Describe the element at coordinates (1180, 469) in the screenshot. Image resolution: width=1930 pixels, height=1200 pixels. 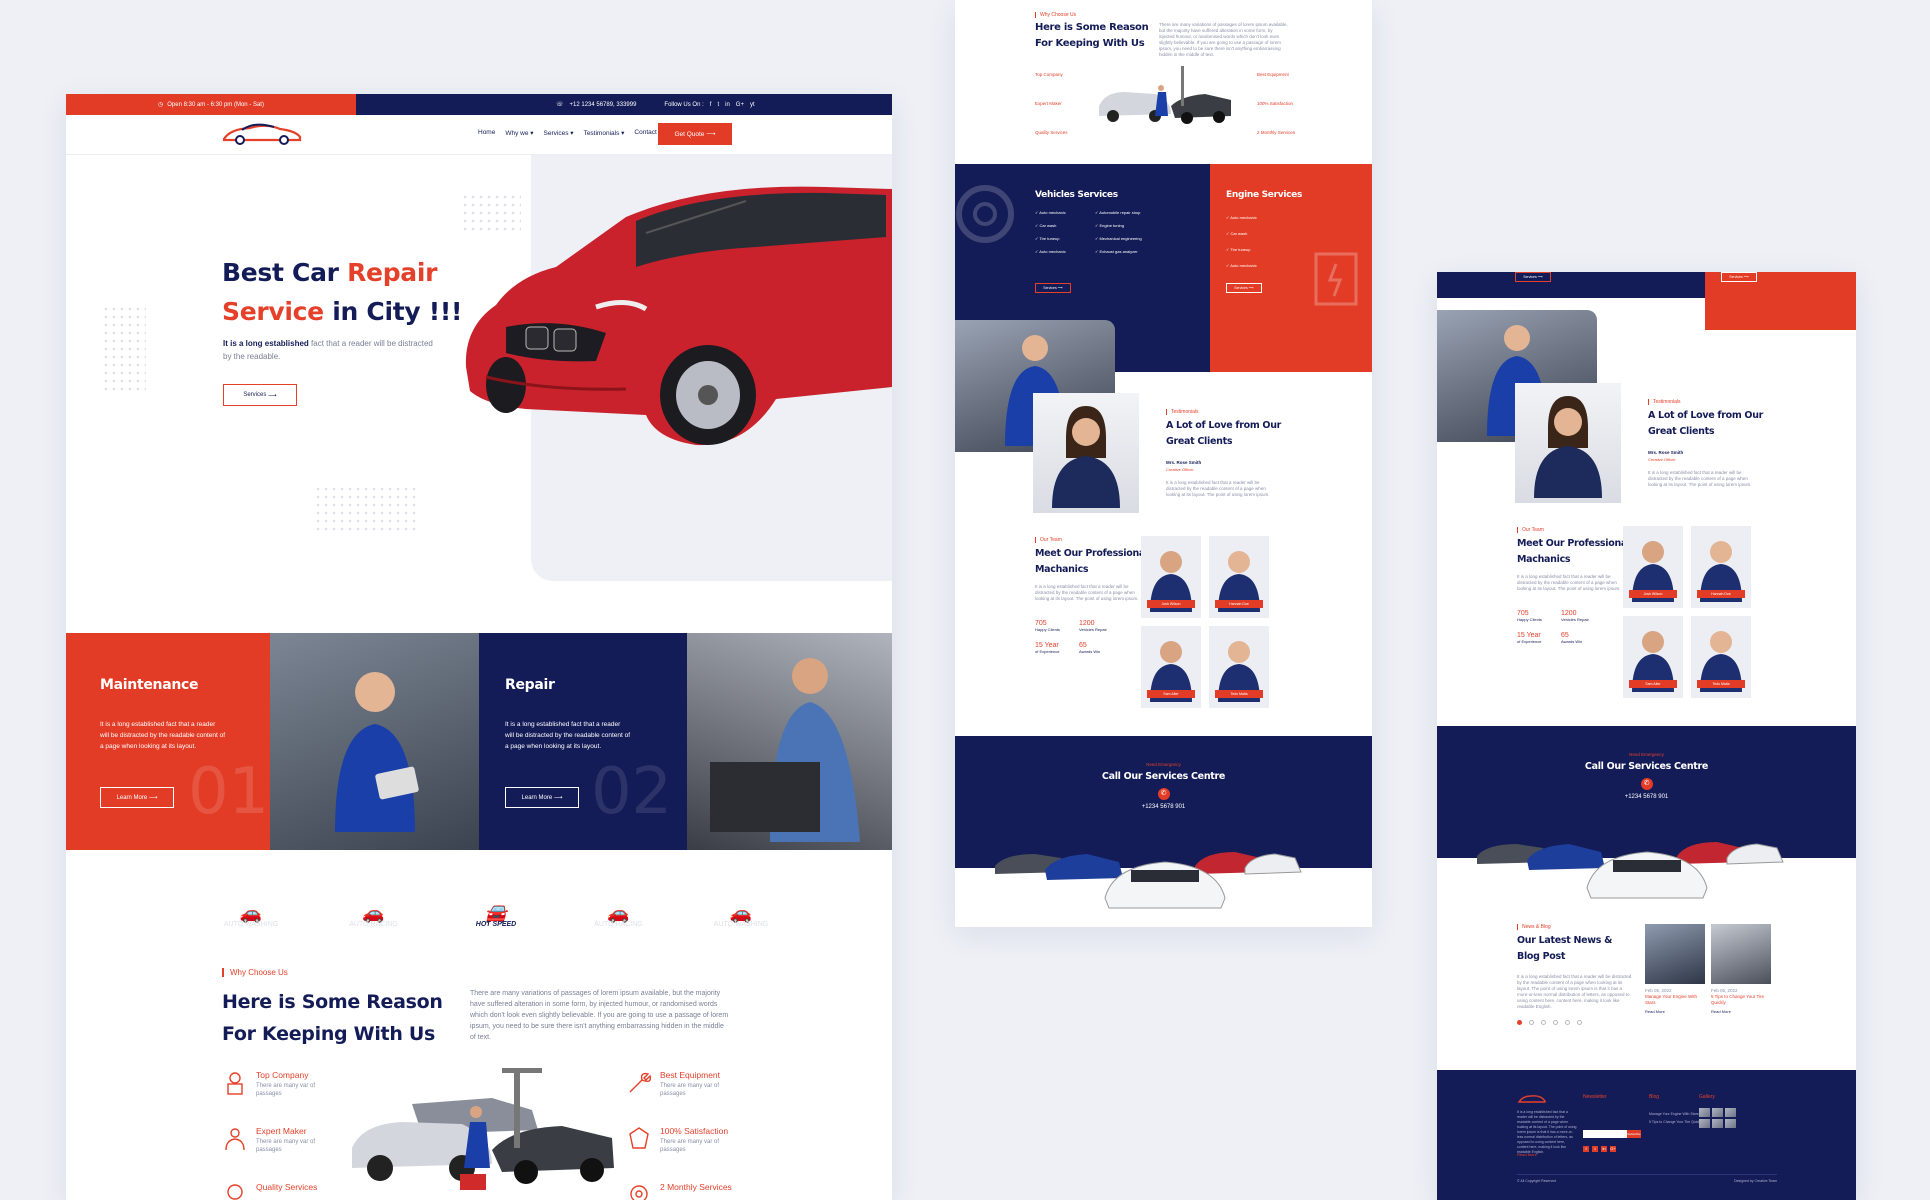
I see `testimonial-role: Creative Officer` at that location.